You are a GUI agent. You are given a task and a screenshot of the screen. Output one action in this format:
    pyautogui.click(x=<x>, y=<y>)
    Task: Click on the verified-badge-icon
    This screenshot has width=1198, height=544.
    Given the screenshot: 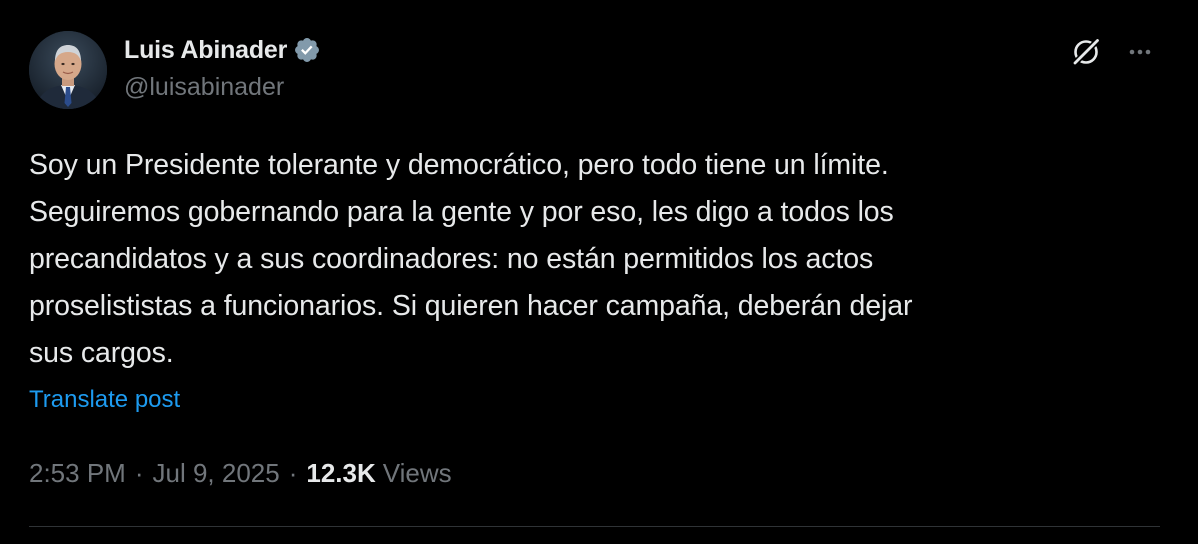 What is the action you would take?
    pyautogui.click(x=307, y=50)
    